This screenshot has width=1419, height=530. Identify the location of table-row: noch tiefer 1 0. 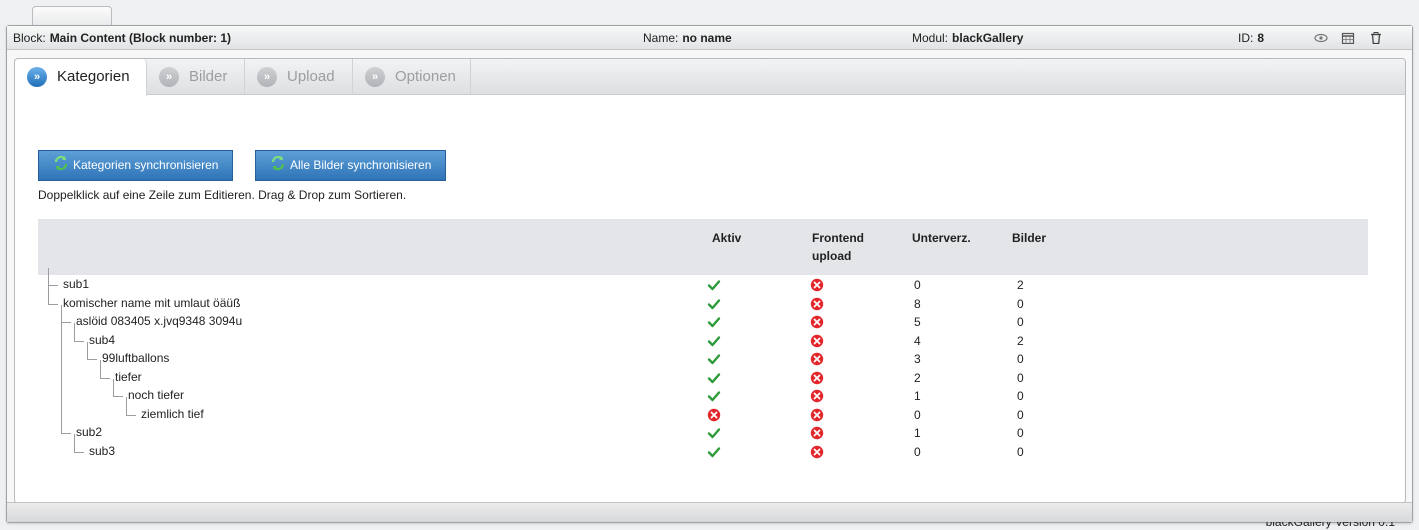
(703, 391).